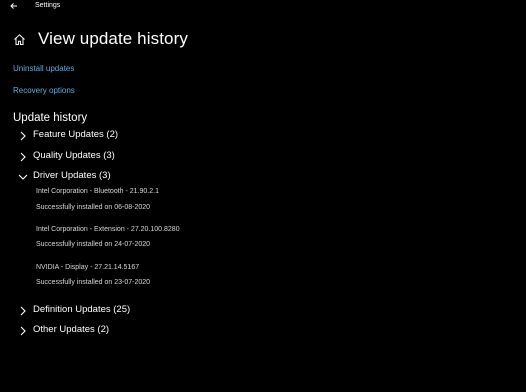  What do you see at coordinates (44, 91) in the screenshot?
I see `recovery-options-link: Recovery options` at bounding box center [44, 91].